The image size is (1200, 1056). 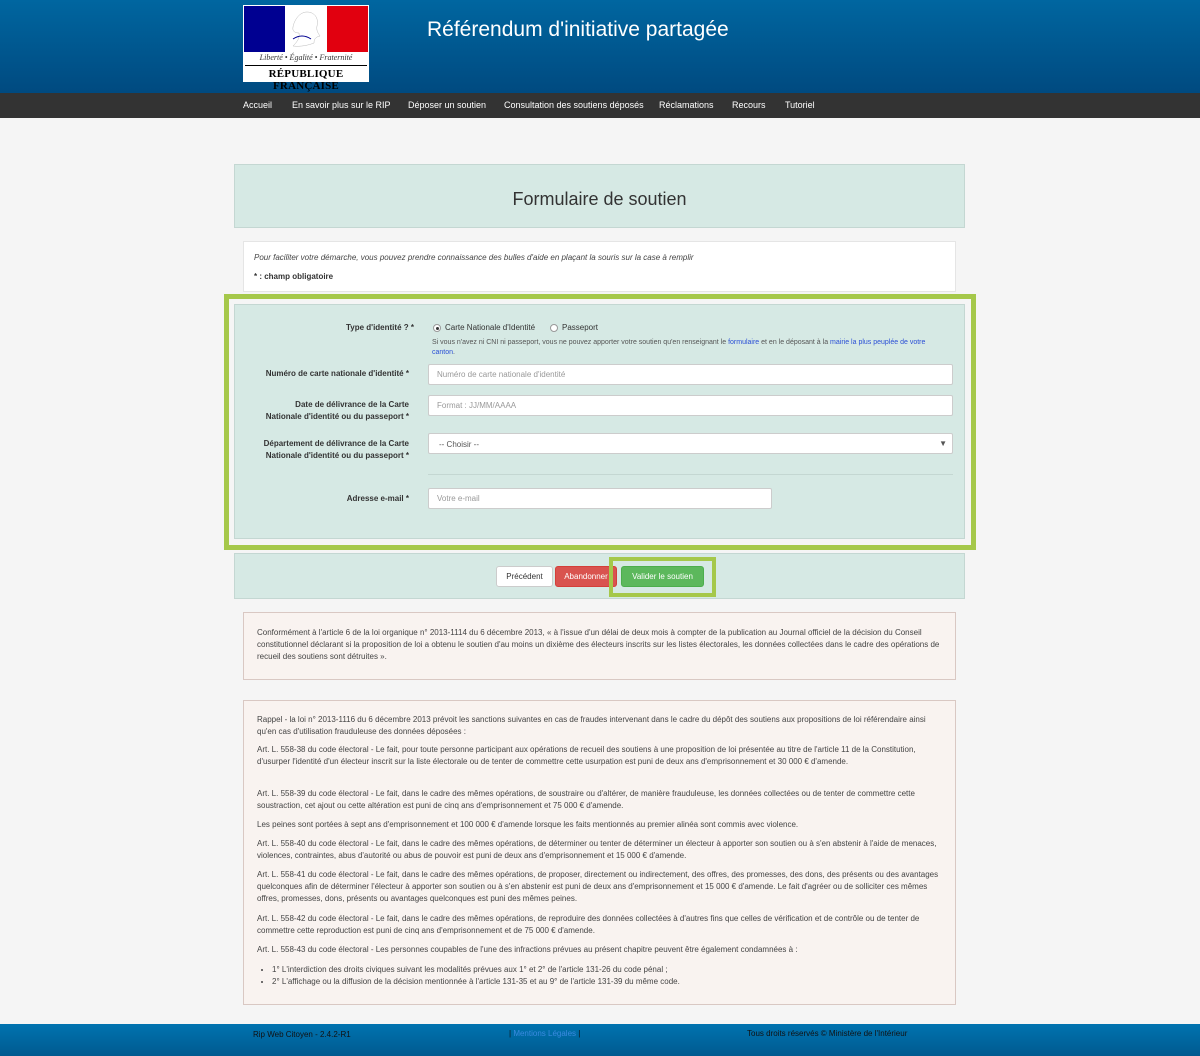 I want to click on nav-item-consultation: Consultation des soutiens déposés, so click(x=574, y=105).